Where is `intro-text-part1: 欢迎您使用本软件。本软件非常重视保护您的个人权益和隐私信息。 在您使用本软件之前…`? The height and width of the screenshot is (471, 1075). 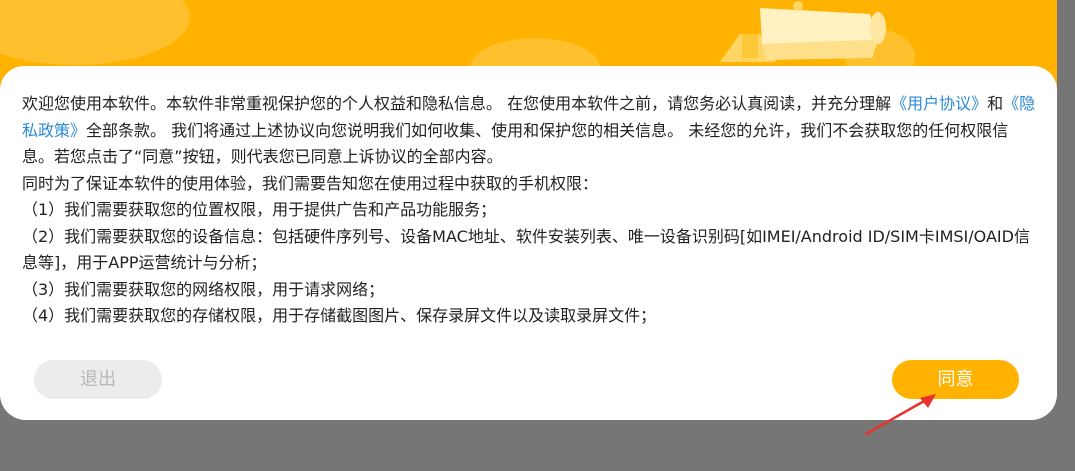 intro-text-part1: 欢迎您使用本软件。本软件非常重视保护您的个人权益和隐私信息。 在您使用本软件之前… is located at coordinates (457, 103).